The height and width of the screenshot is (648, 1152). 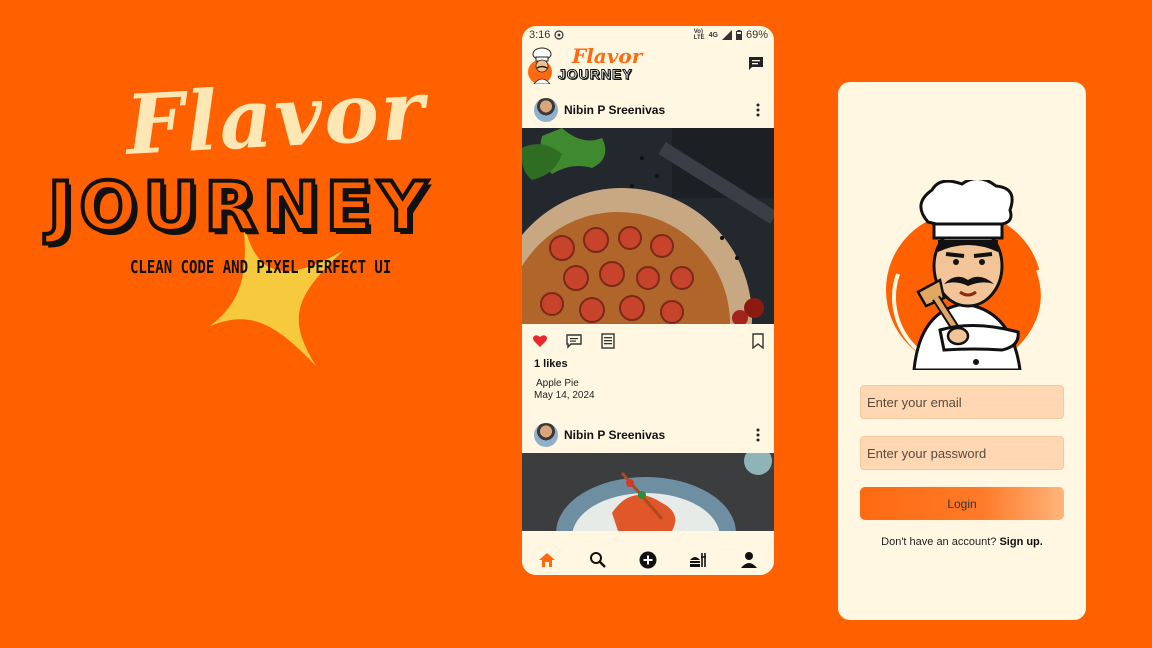 I want to click on apple-pie-photo, so click(x=648, y=226).